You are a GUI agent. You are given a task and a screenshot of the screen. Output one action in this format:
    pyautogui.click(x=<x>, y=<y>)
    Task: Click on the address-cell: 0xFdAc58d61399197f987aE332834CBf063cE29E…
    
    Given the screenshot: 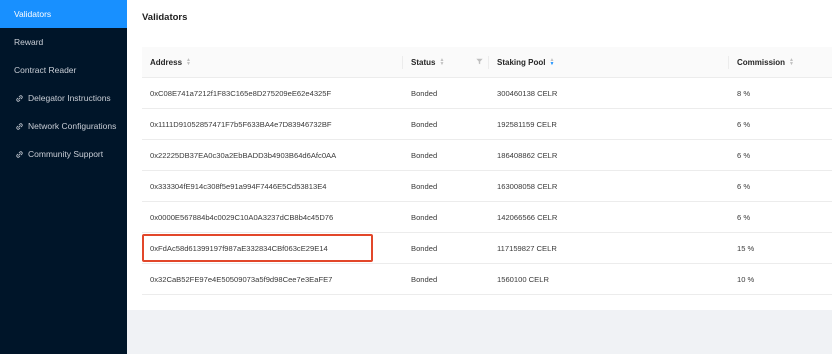 What is the action you would take?
    pyautogui.click(x=272, y=248)
    